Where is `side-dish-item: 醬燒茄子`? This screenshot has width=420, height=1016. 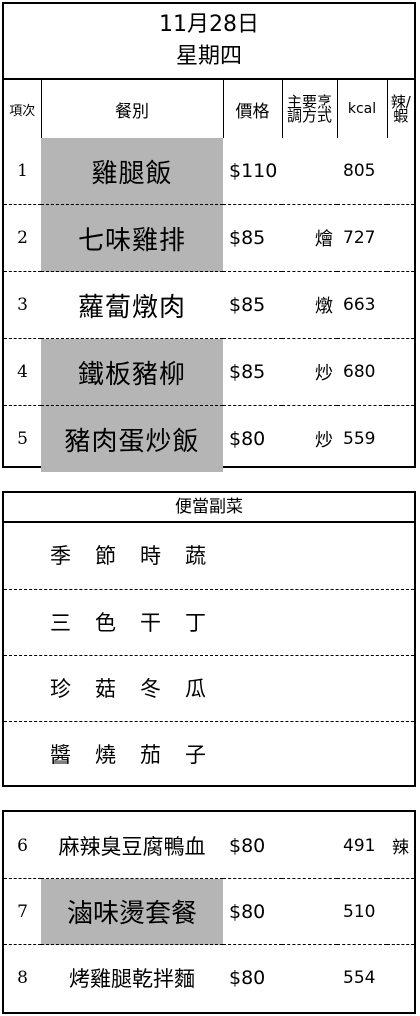
side-dish-item: 醬燒茄子 is located at coordinates (209, 754).